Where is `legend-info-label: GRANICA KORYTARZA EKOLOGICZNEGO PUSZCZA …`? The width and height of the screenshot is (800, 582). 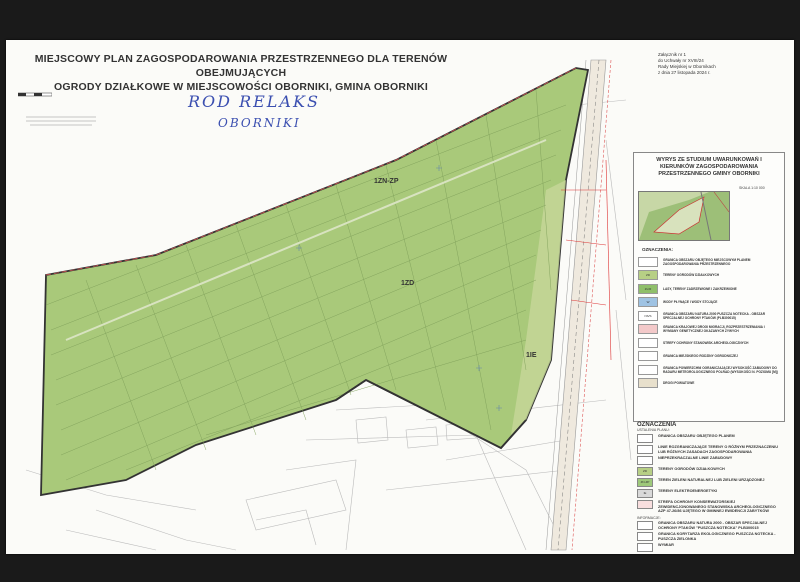
legend-info-label: GRANICA KORYTARZA EKOLOGICZNEGO PUSZCZA … is located at coordinates (717, 536).